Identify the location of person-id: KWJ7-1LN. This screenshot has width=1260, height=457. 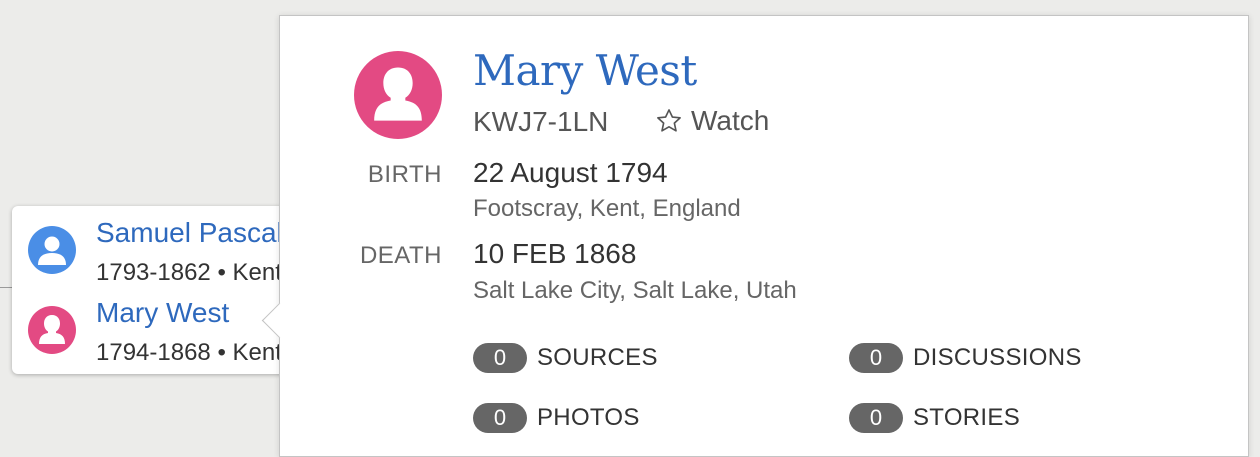
(541, 121).